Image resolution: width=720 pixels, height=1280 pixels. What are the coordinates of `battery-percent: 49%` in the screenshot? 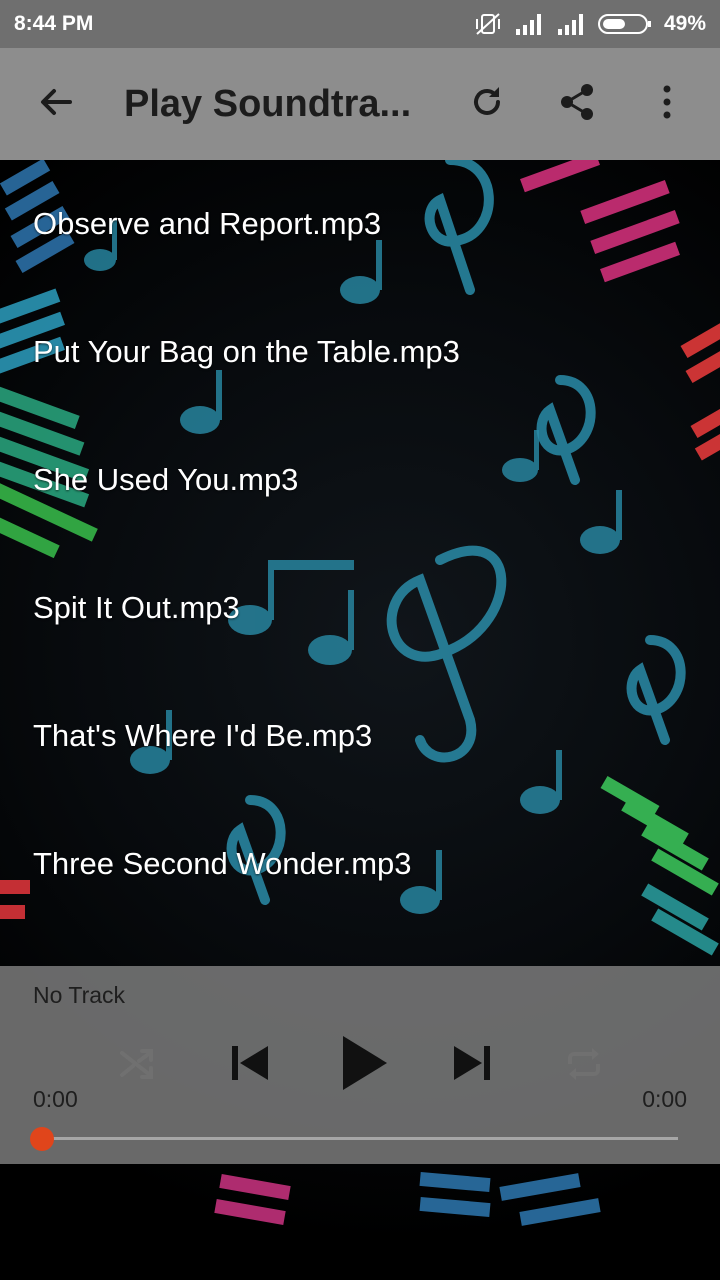 It's located at (684, 23).